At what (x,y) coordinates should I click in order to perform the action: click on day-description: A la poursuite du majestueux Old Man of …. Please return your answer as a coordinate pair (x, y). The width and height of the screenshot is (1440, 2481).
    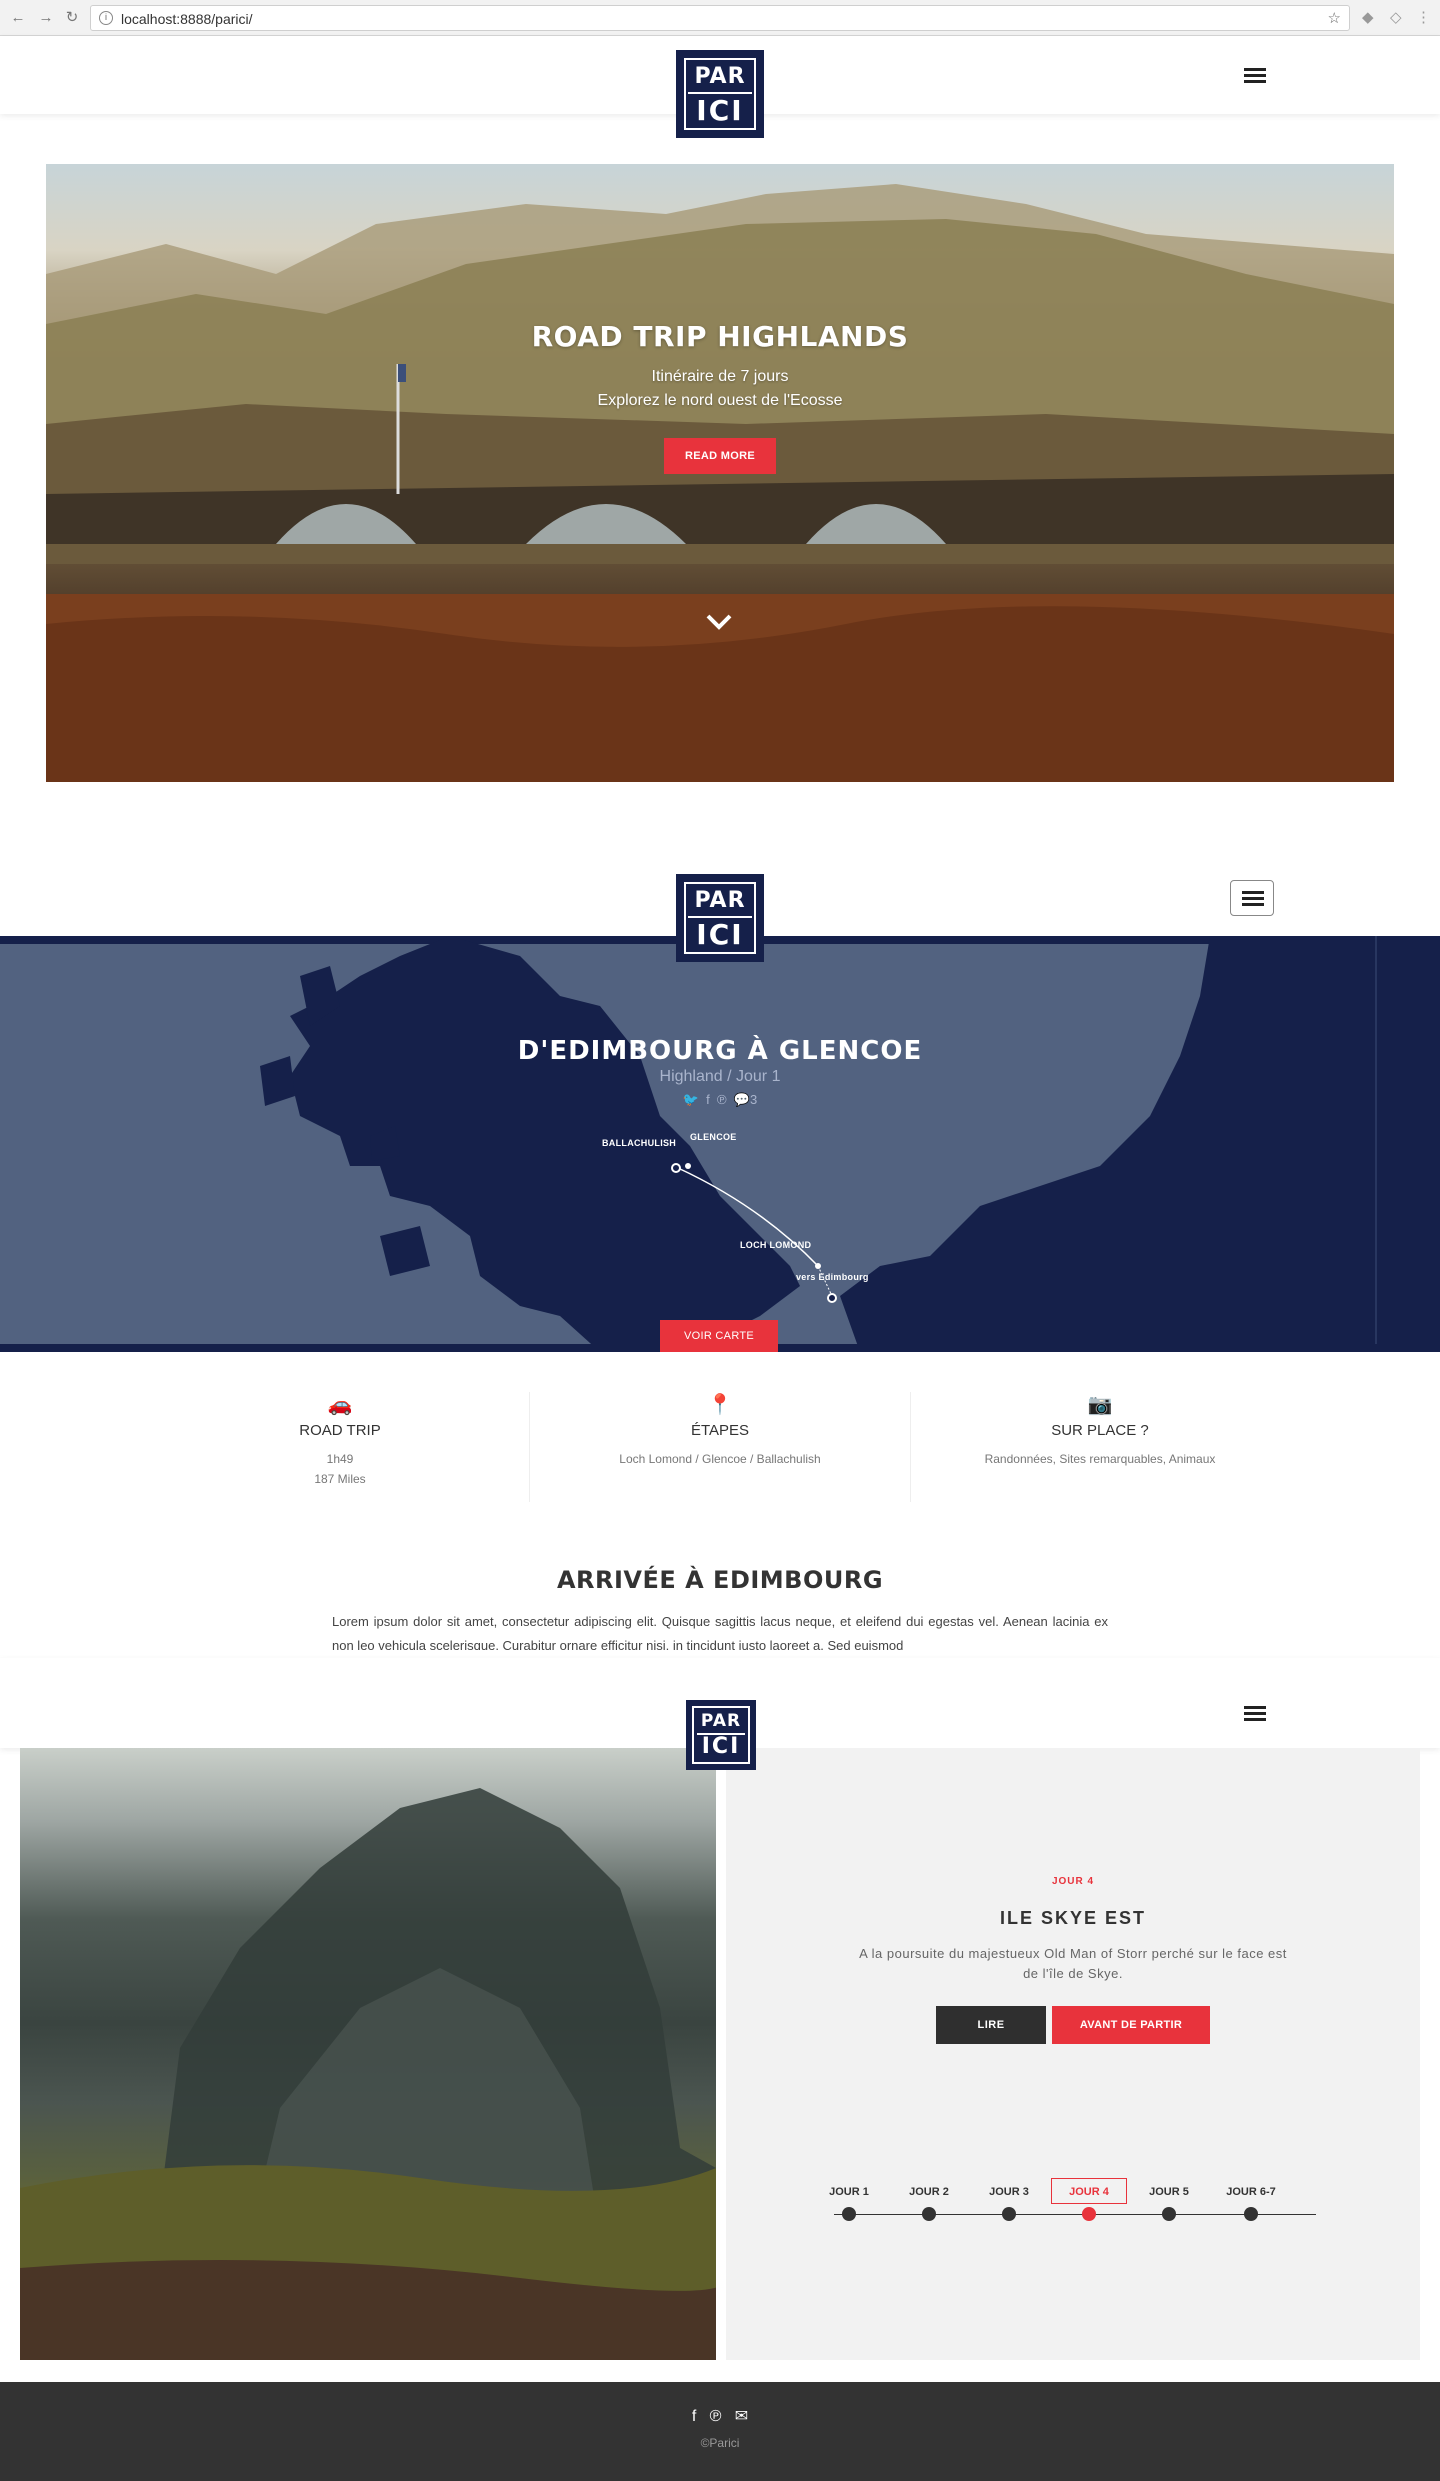
    Looking at the image, I should click on (1073, 1963).